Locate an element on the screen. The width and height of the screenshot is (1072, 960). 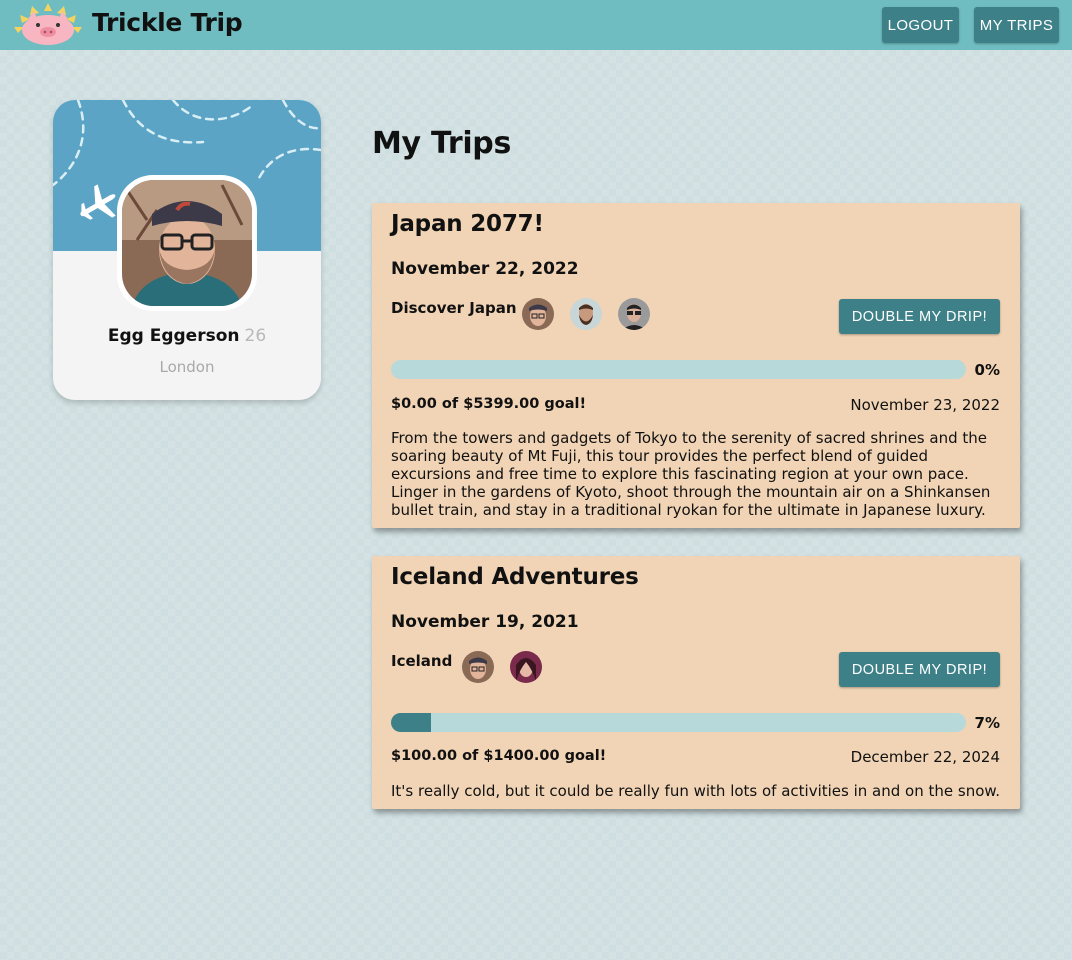
profile-card: Egg Eggerson 26 London is located at coordinates (187, 250).